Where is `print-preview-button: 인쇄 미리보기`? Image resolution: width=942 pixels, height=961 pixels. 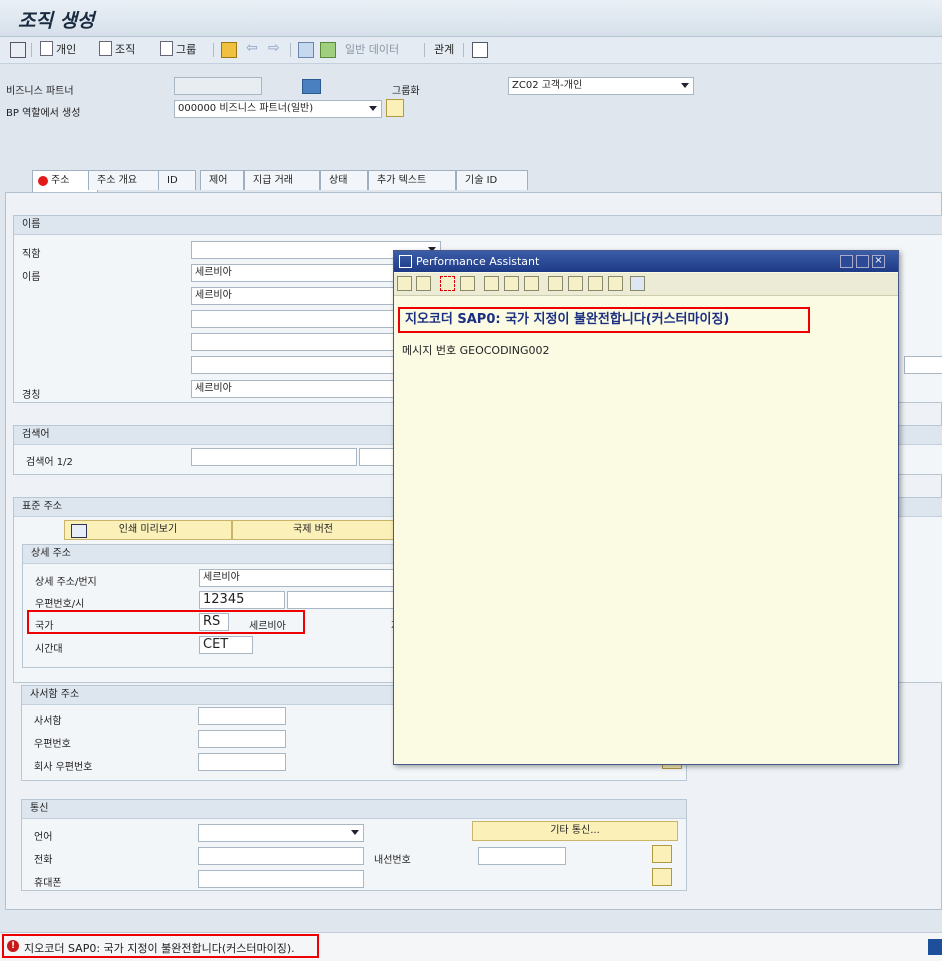 print-preview-button: 인쇄 미리보기 is located at coordinates (148, 530).